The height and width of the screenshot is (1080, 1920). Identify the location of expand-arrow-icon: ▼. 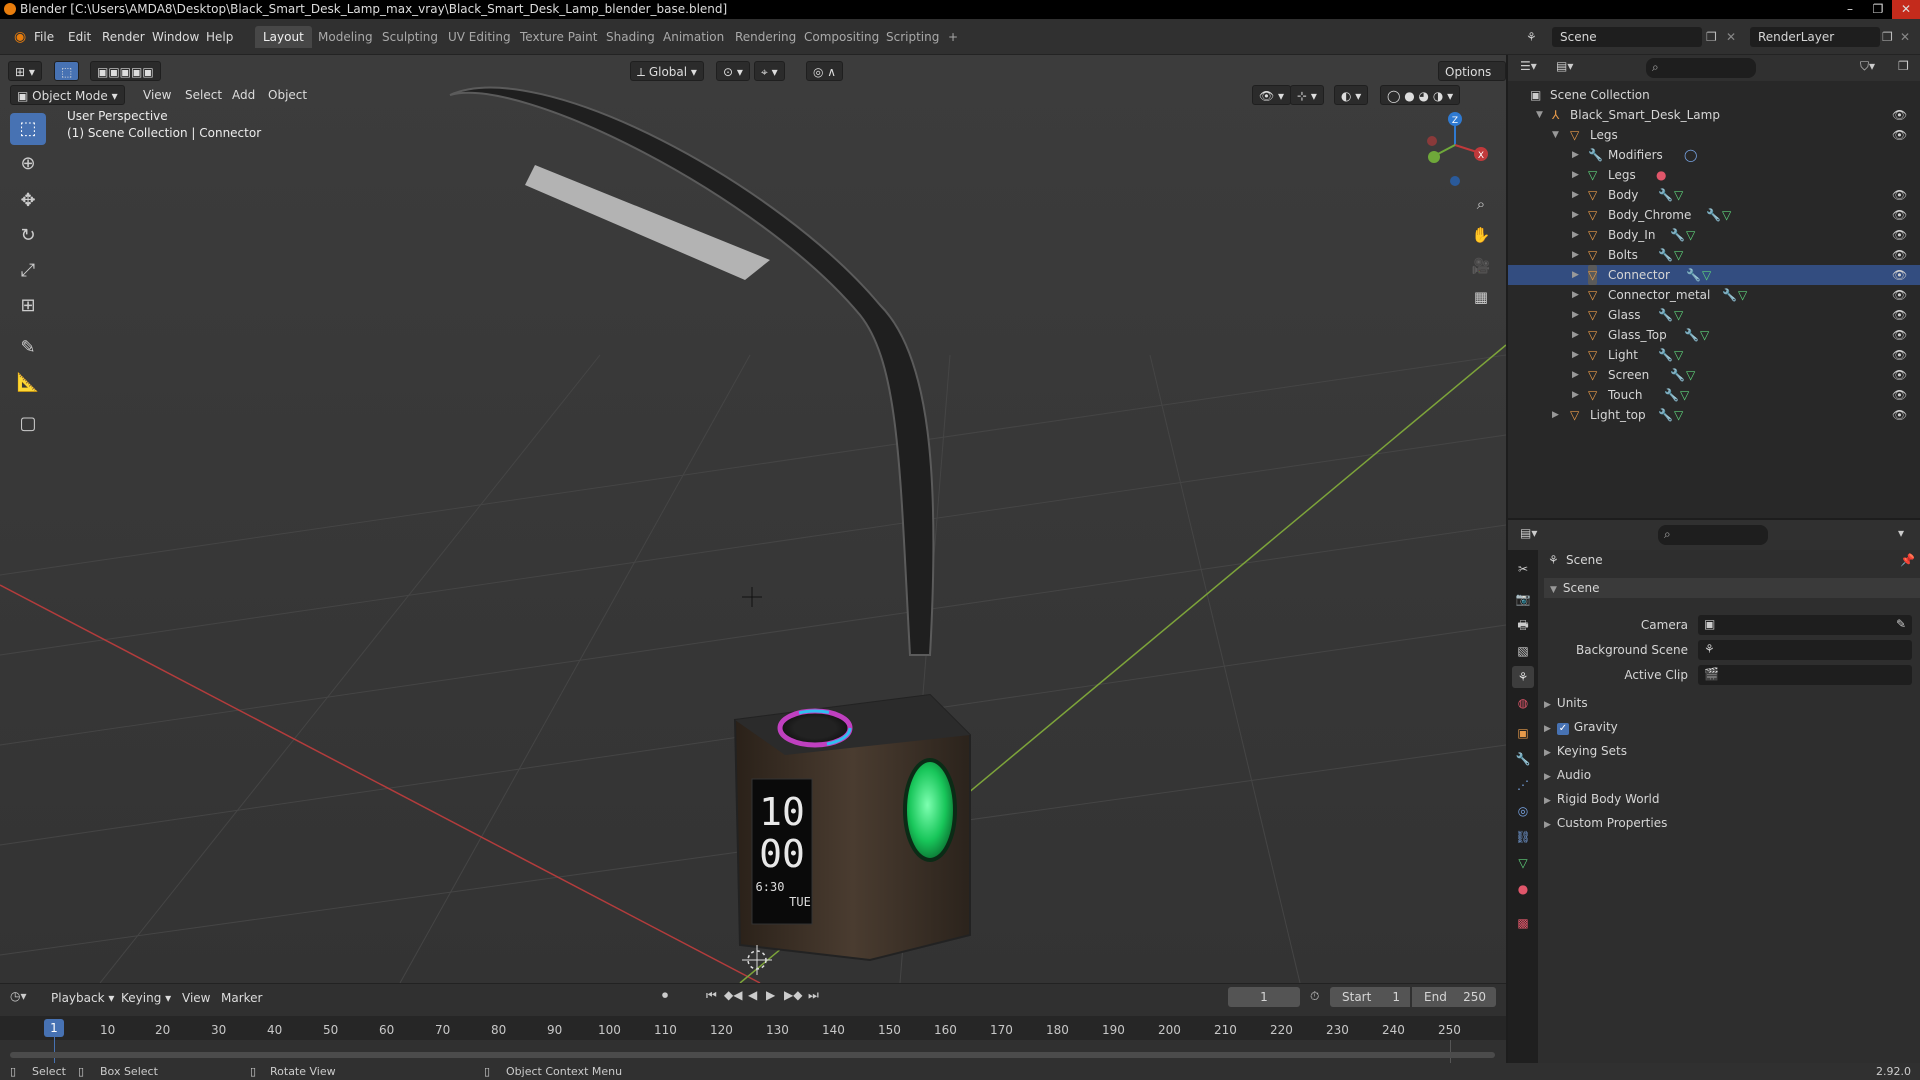
(1539, 115).